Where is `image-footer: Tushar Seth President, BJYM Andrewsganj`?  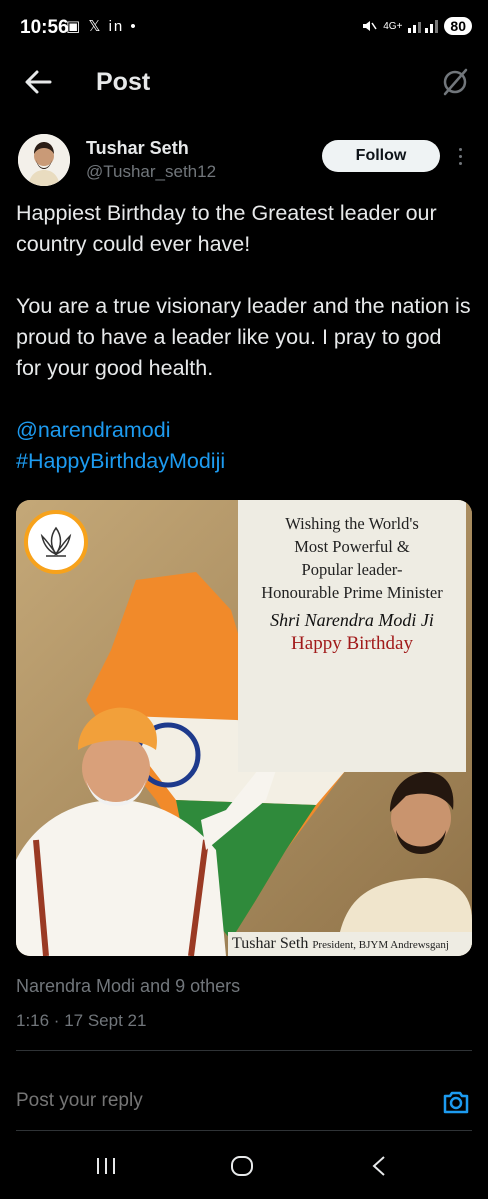
image-footer: Tushar Seth President, BJYM Andrewsganj is located at coordinates (350, 944).